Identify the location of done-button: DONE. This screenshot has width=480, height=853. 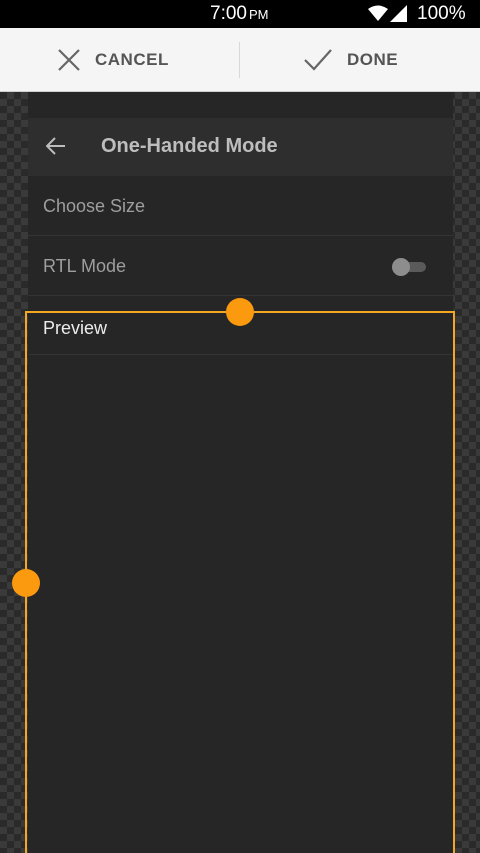
(350, 60).